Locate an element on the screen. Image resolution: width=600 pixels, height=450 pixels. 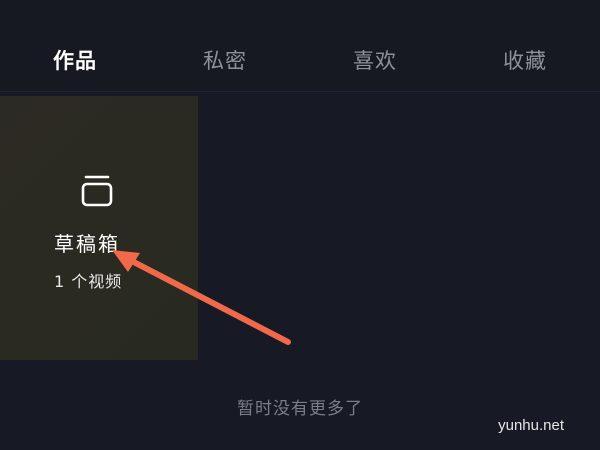
draft-box-count: 1 个视频 is located at coordinates (88, 281).